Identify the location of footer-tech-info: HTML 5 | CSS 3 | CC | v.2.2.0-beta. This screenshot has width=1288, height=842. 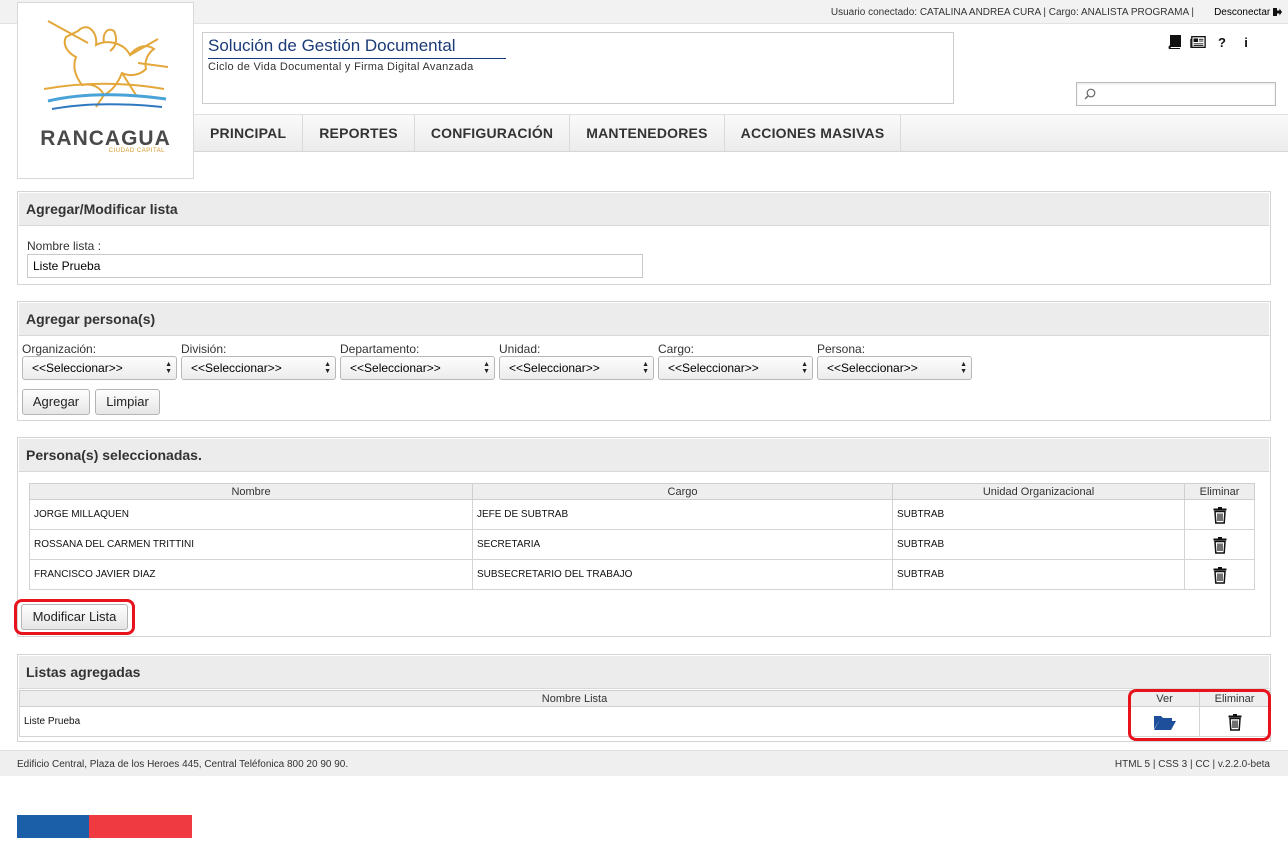
(1192, 764).